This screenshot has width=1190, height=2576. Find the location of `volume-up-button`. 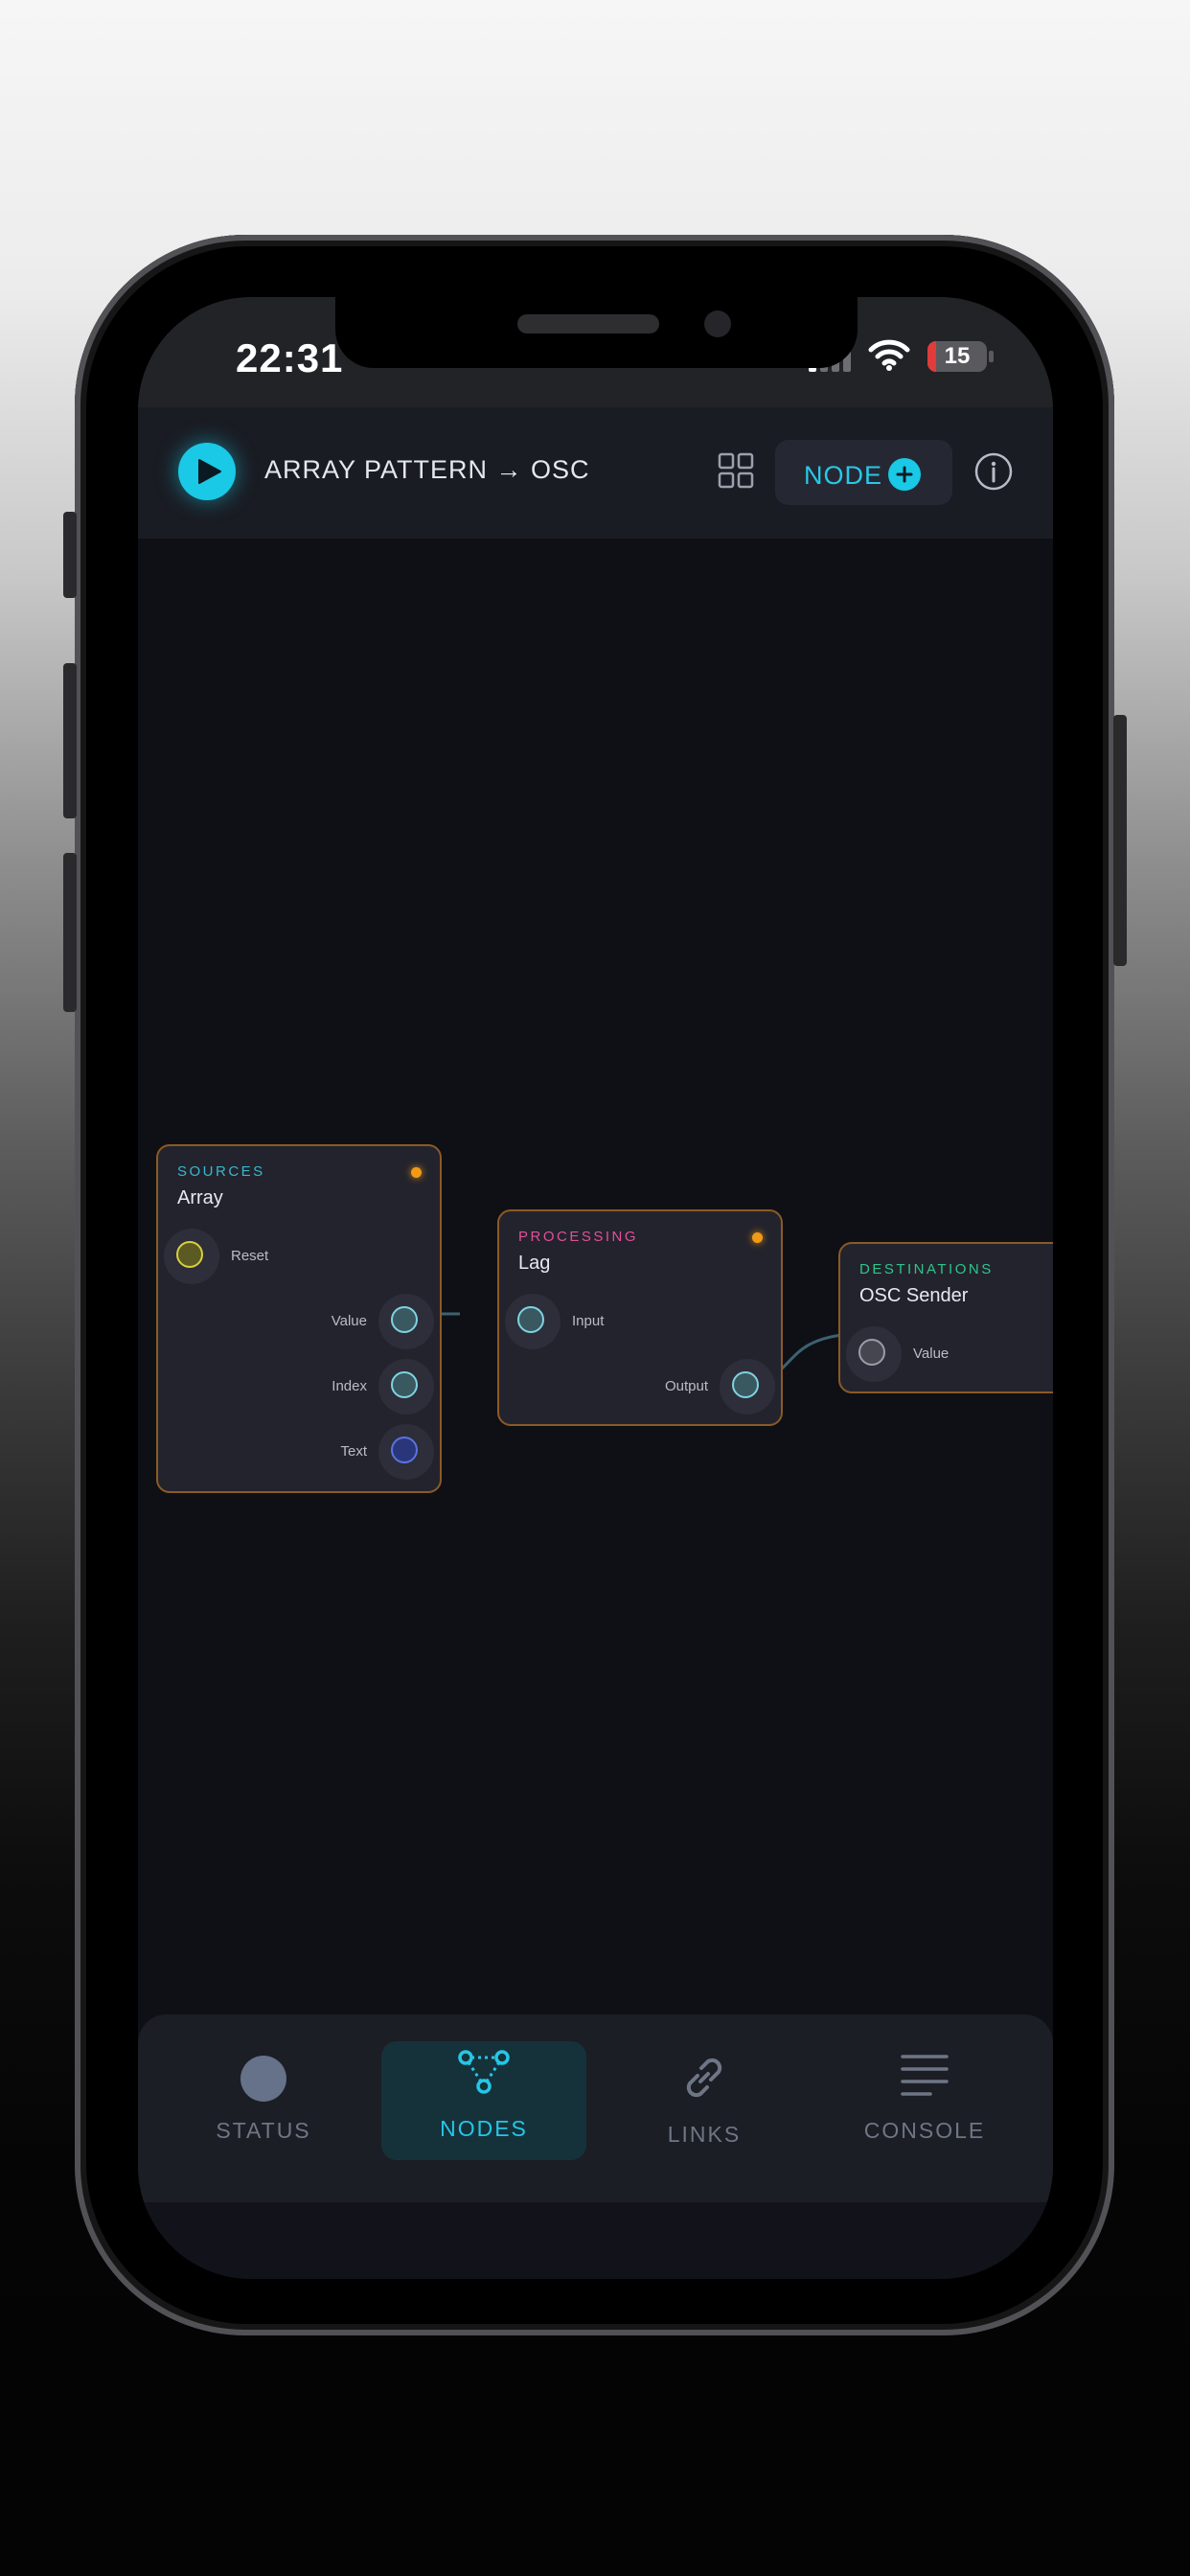

volume-up-button is located at coordinates (70, 740).